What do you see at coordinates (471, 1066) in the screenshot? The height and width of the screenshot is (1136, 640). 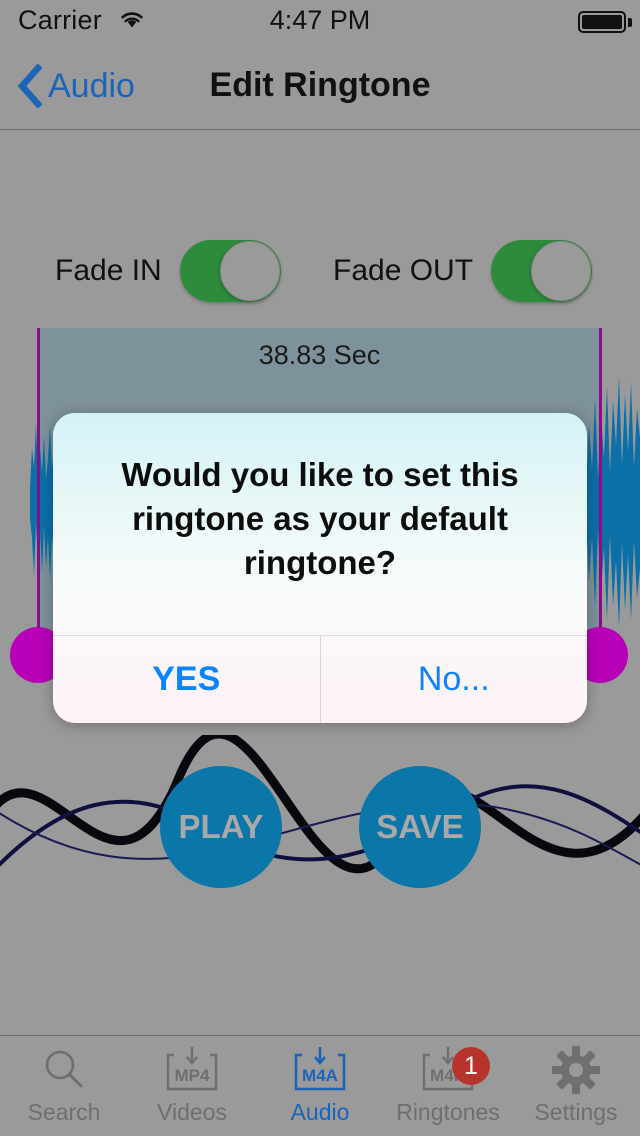 I see `status-badge: 1` at bounding box center [471, 1066].